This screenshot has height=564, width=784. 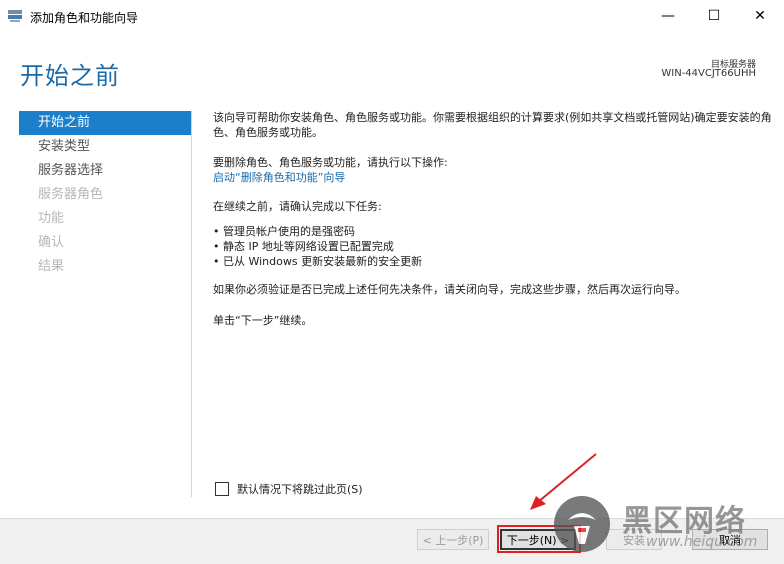 I want to click on destination-server-name: WIN-44VCJT66UHH, so click(x=708, y=73).